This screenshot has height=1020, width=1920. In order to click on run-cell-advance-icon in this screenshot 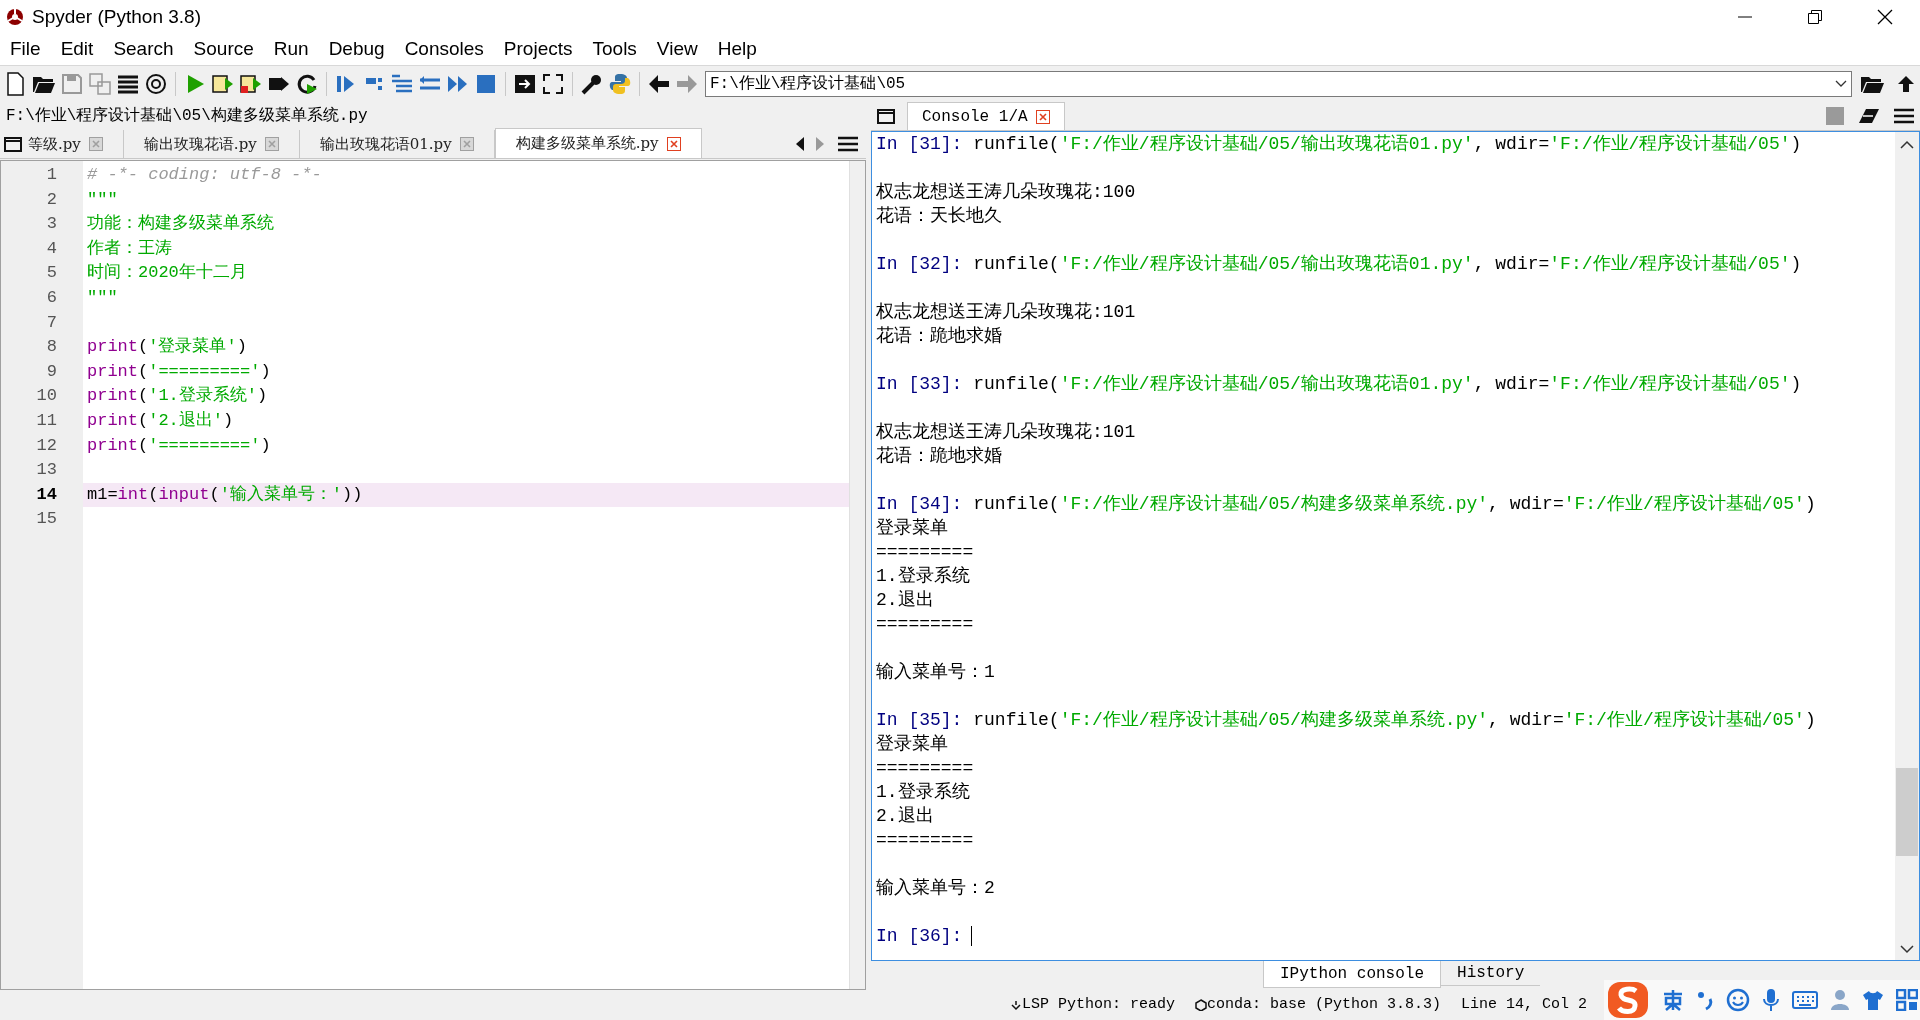, I will do `click(251, 84)`.